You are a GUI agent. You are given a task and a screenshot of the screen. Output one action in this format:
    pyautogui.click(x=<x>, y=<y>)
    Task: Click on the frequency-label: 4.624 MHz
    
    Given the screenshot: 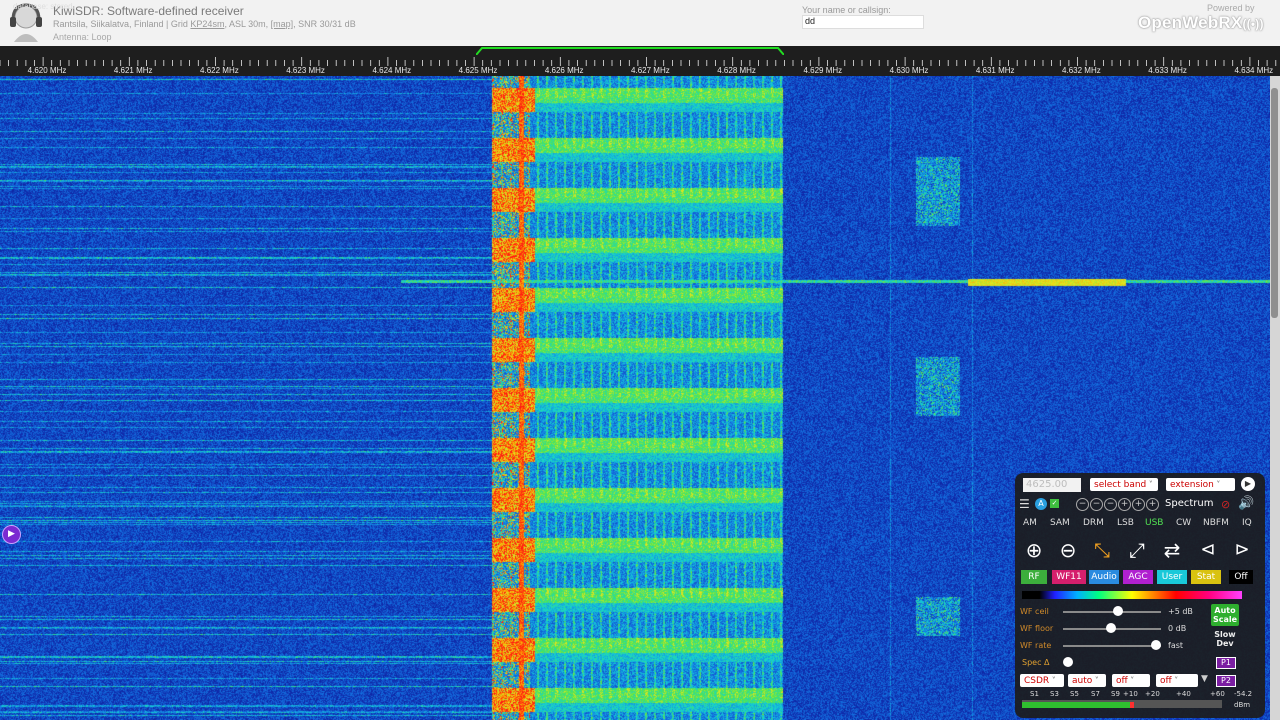 What is the action you would take?
    pyautogui.click(x=392, y=70)
    